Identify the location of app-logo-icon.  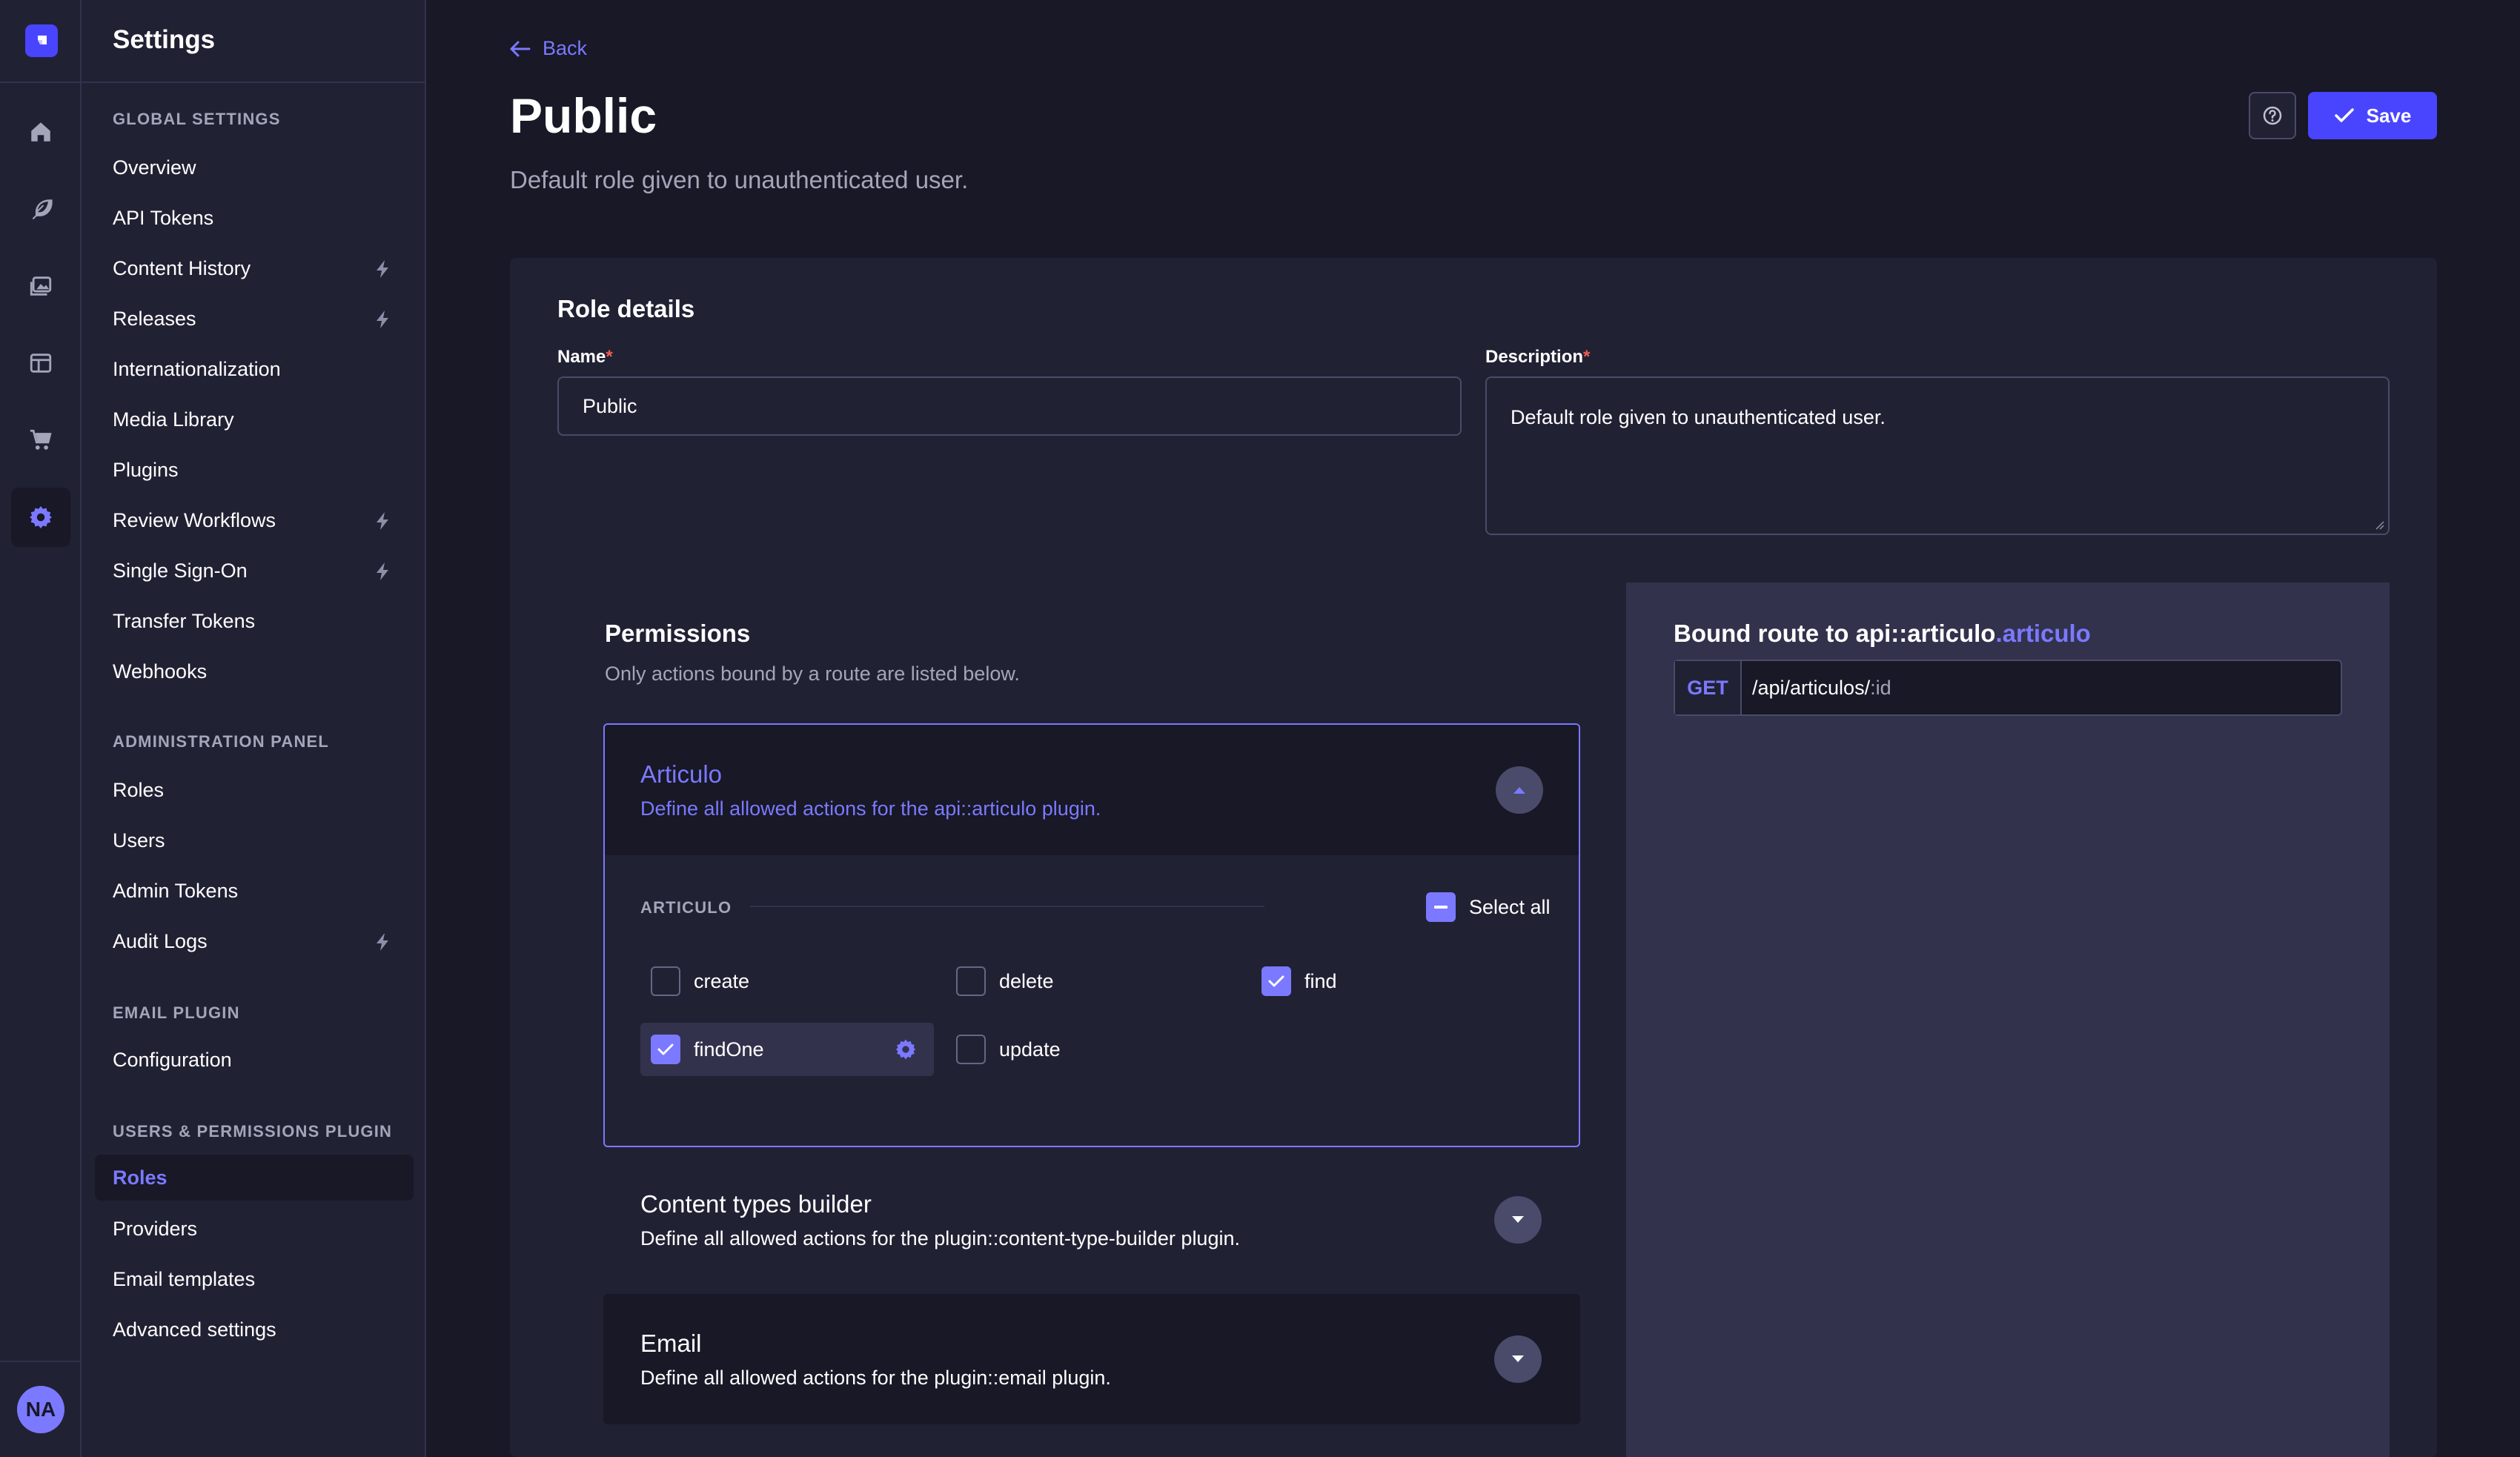
(41, 40).